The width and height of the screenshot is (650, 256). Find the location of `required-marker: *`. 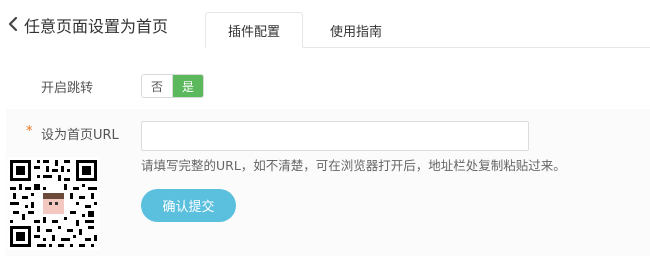

required-marker: * is located at coordinates (29, 131).